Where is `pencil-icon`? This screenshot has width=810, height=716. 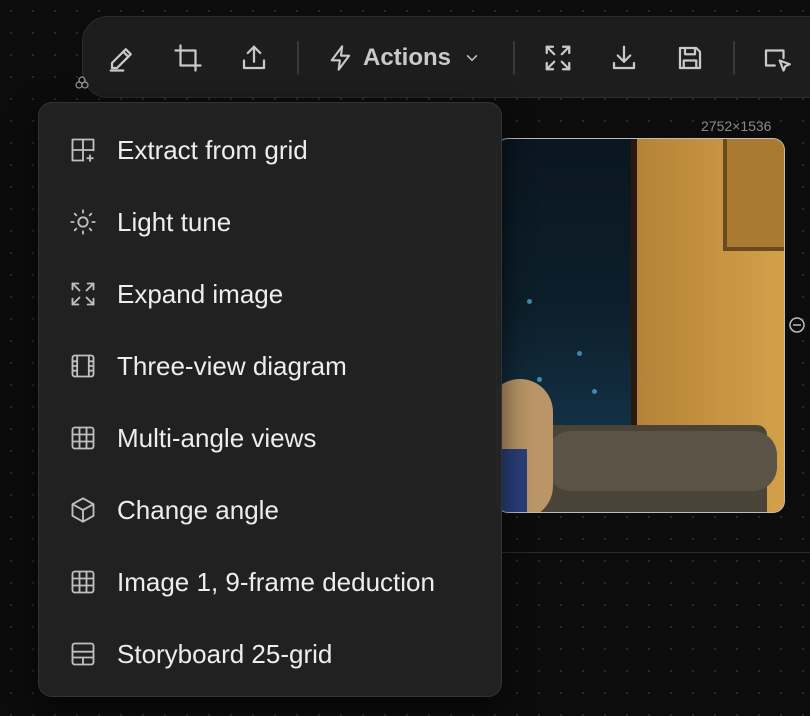
pencil-icon is located at coordinates (122, 58).